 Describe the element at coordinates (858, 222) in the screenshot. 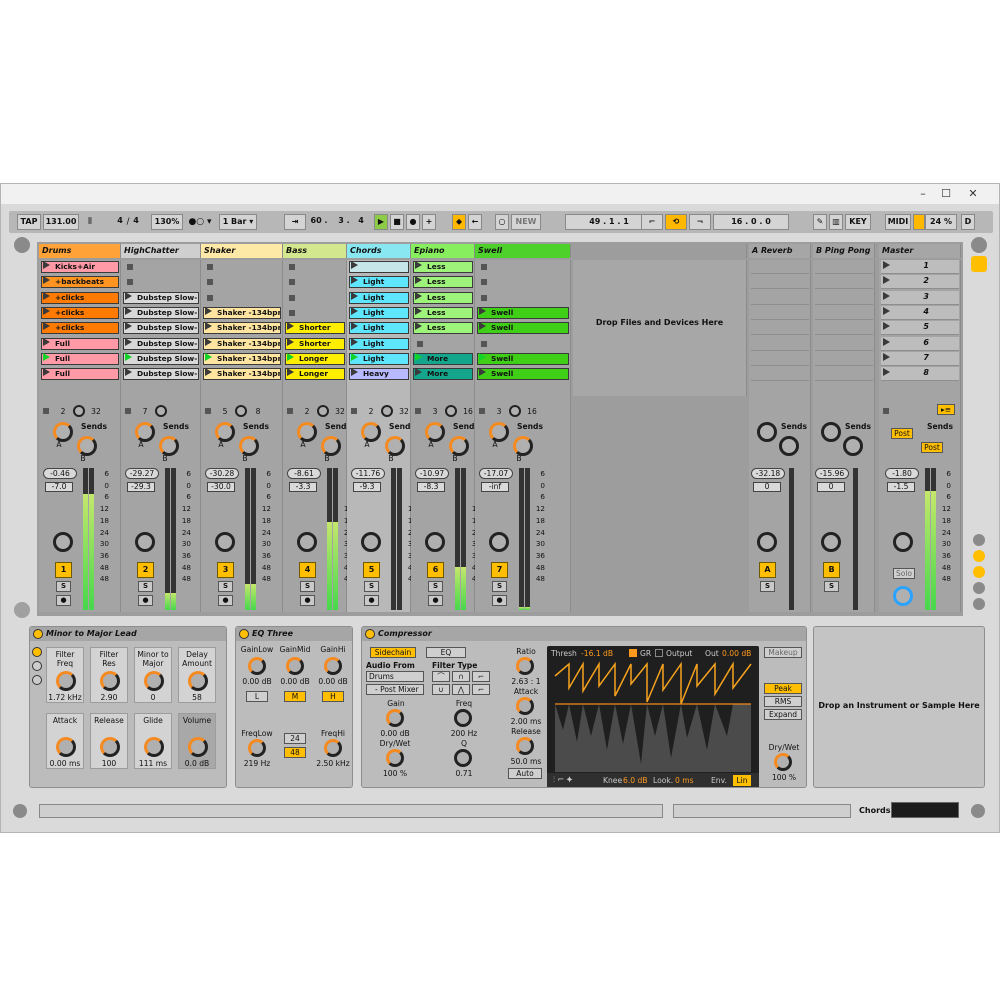

I see `key-map-button: KEY` at that location.